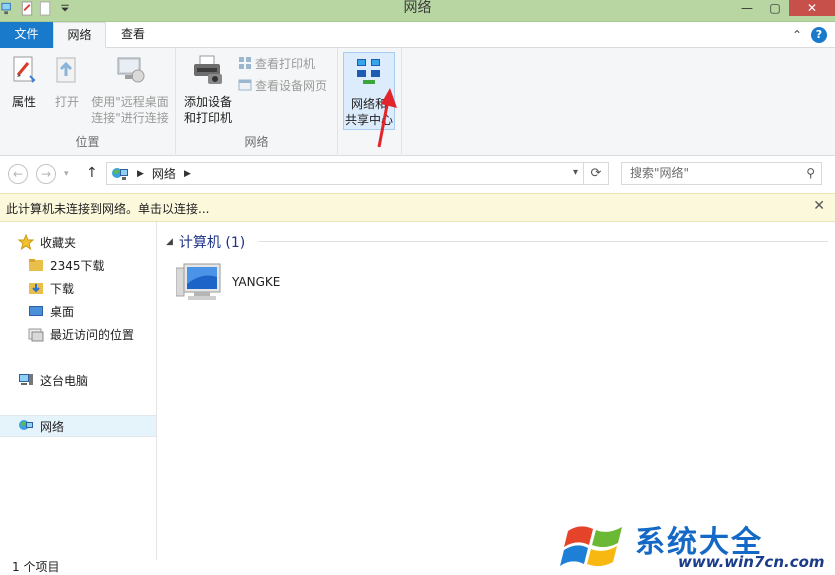  I want to click on minimize-button: —, so click(747, 8).